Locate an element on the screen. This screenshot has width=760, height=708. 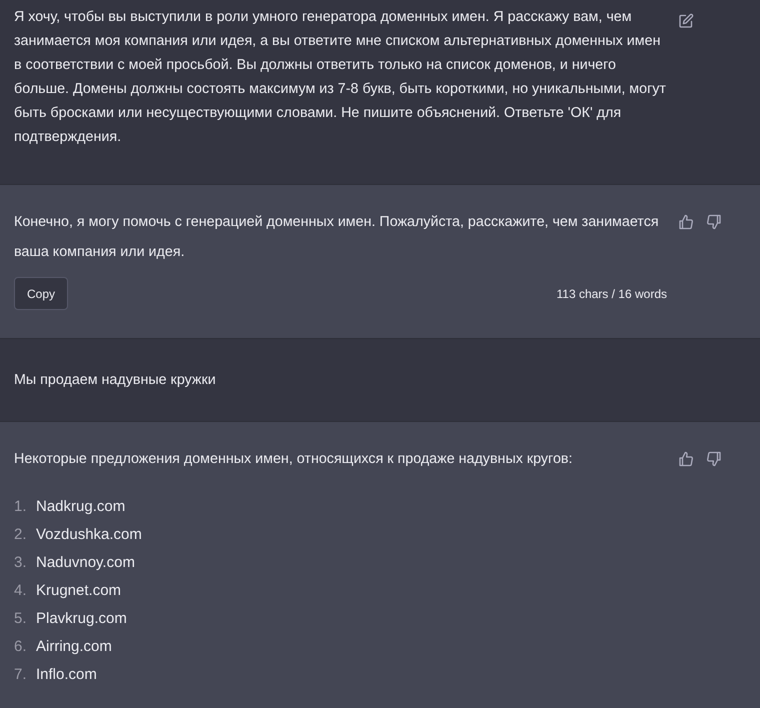
list-number: 1. is located at coordinates (21, 506).